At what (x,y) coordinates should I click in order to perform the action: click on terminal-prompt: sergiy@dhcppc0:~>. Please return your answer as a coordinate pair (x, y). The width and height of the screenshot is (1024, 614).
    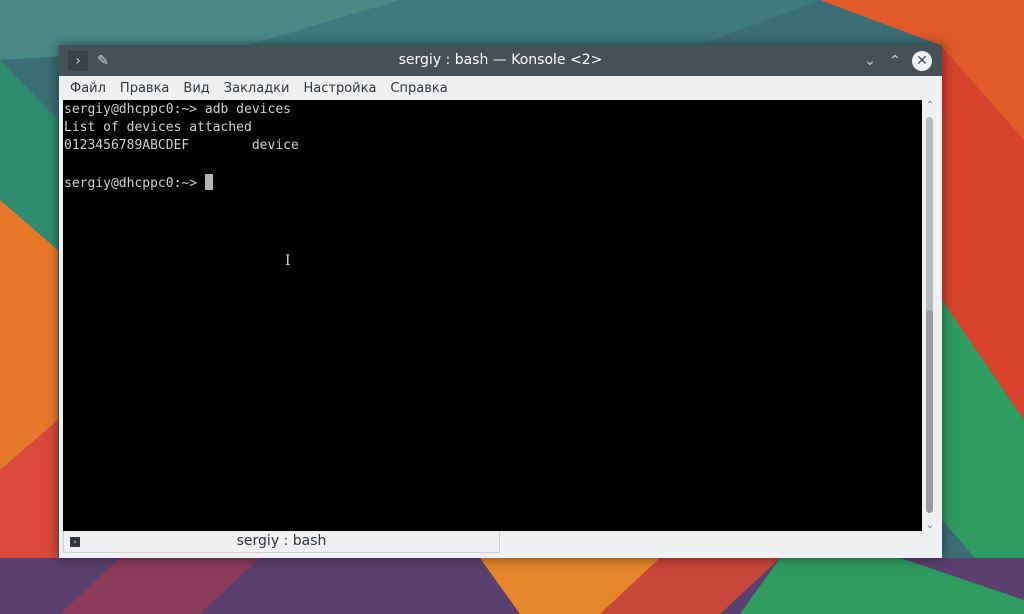
    Looking at the image, I should click on (134, 183).